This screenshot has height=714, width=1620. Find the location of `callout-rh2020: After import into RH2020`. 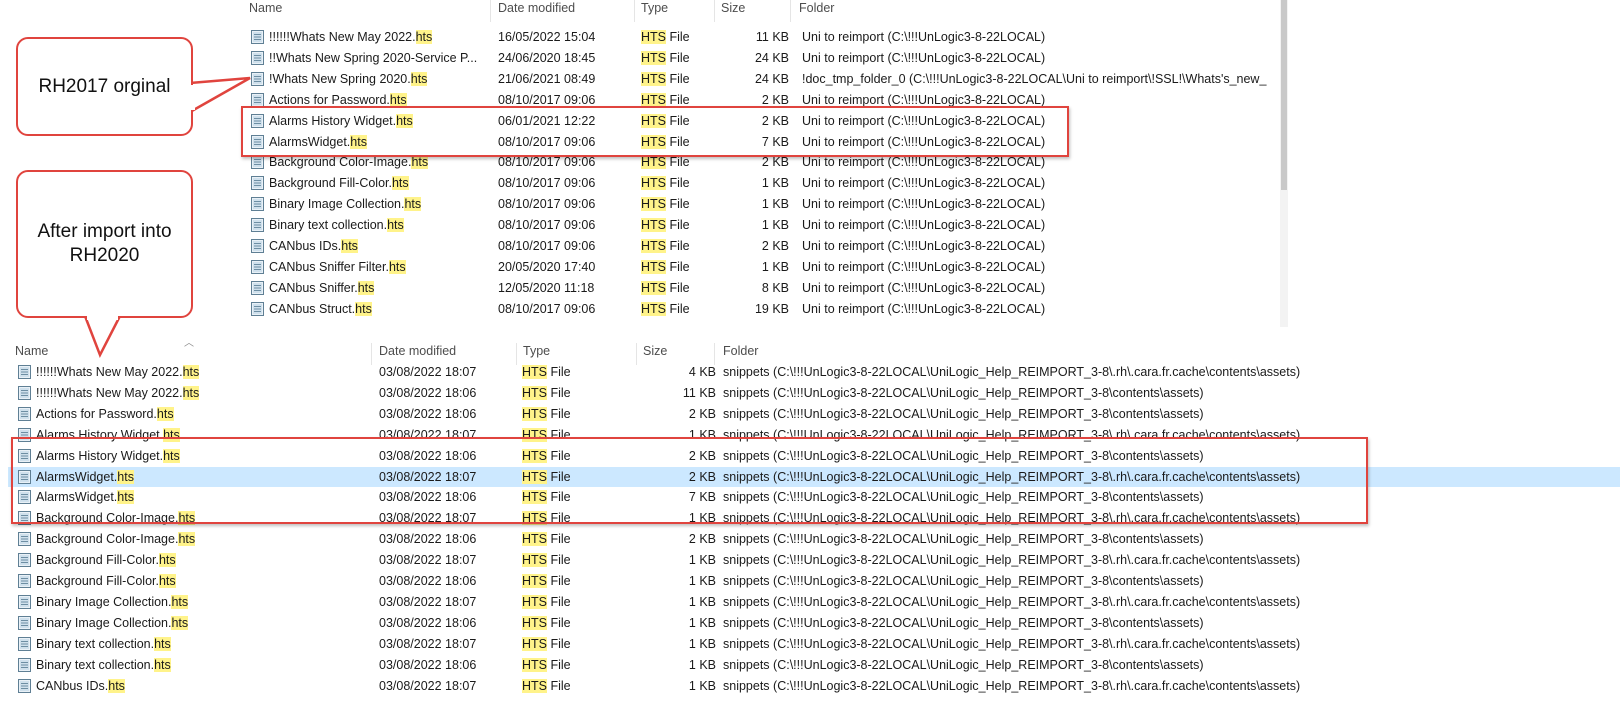

callout-rh2020: After import into RH2020 is located at coordinates (104, 244).